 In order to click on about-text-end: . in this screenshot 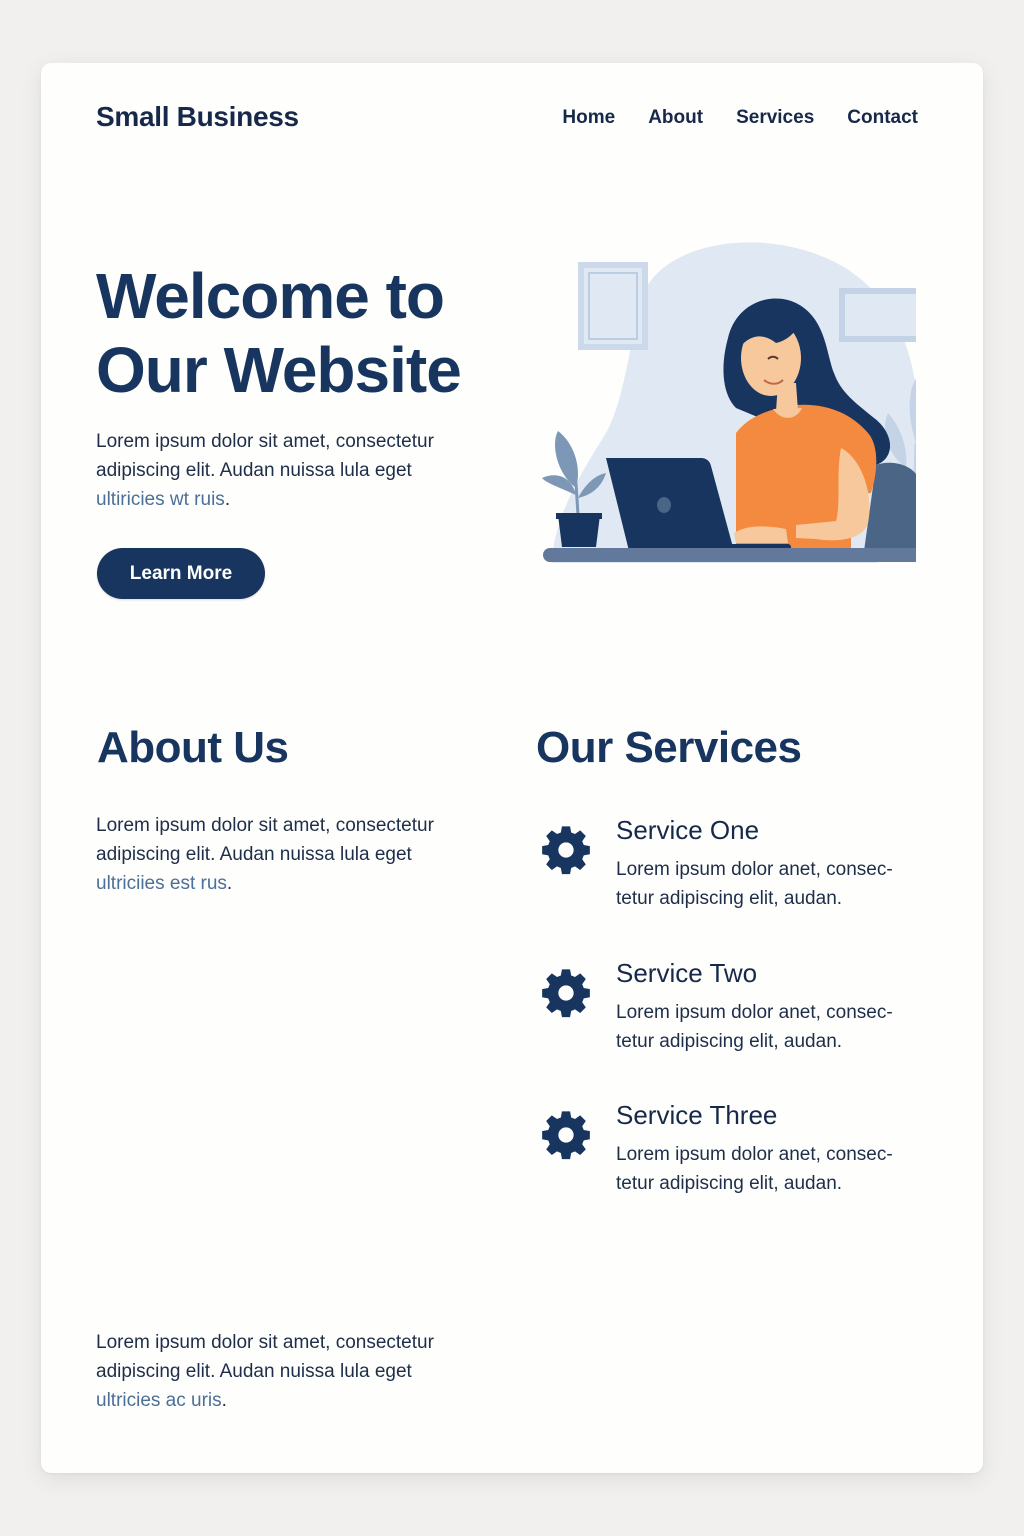, I will do `click(229, 883)`.